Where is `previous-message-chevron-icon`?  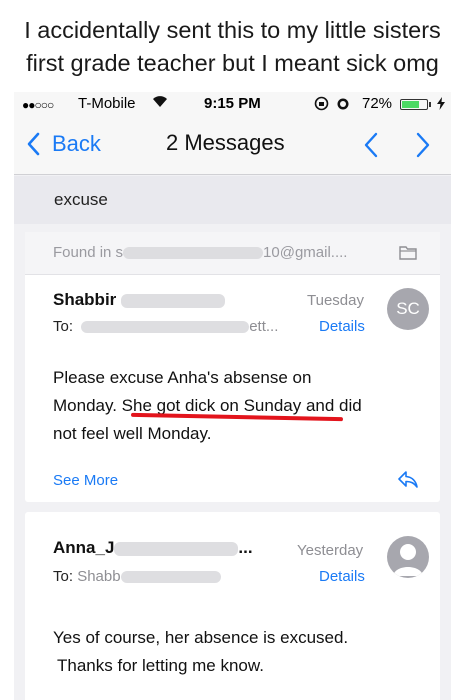 previous-message-chevron-icon is located at coordinates (371, 147).